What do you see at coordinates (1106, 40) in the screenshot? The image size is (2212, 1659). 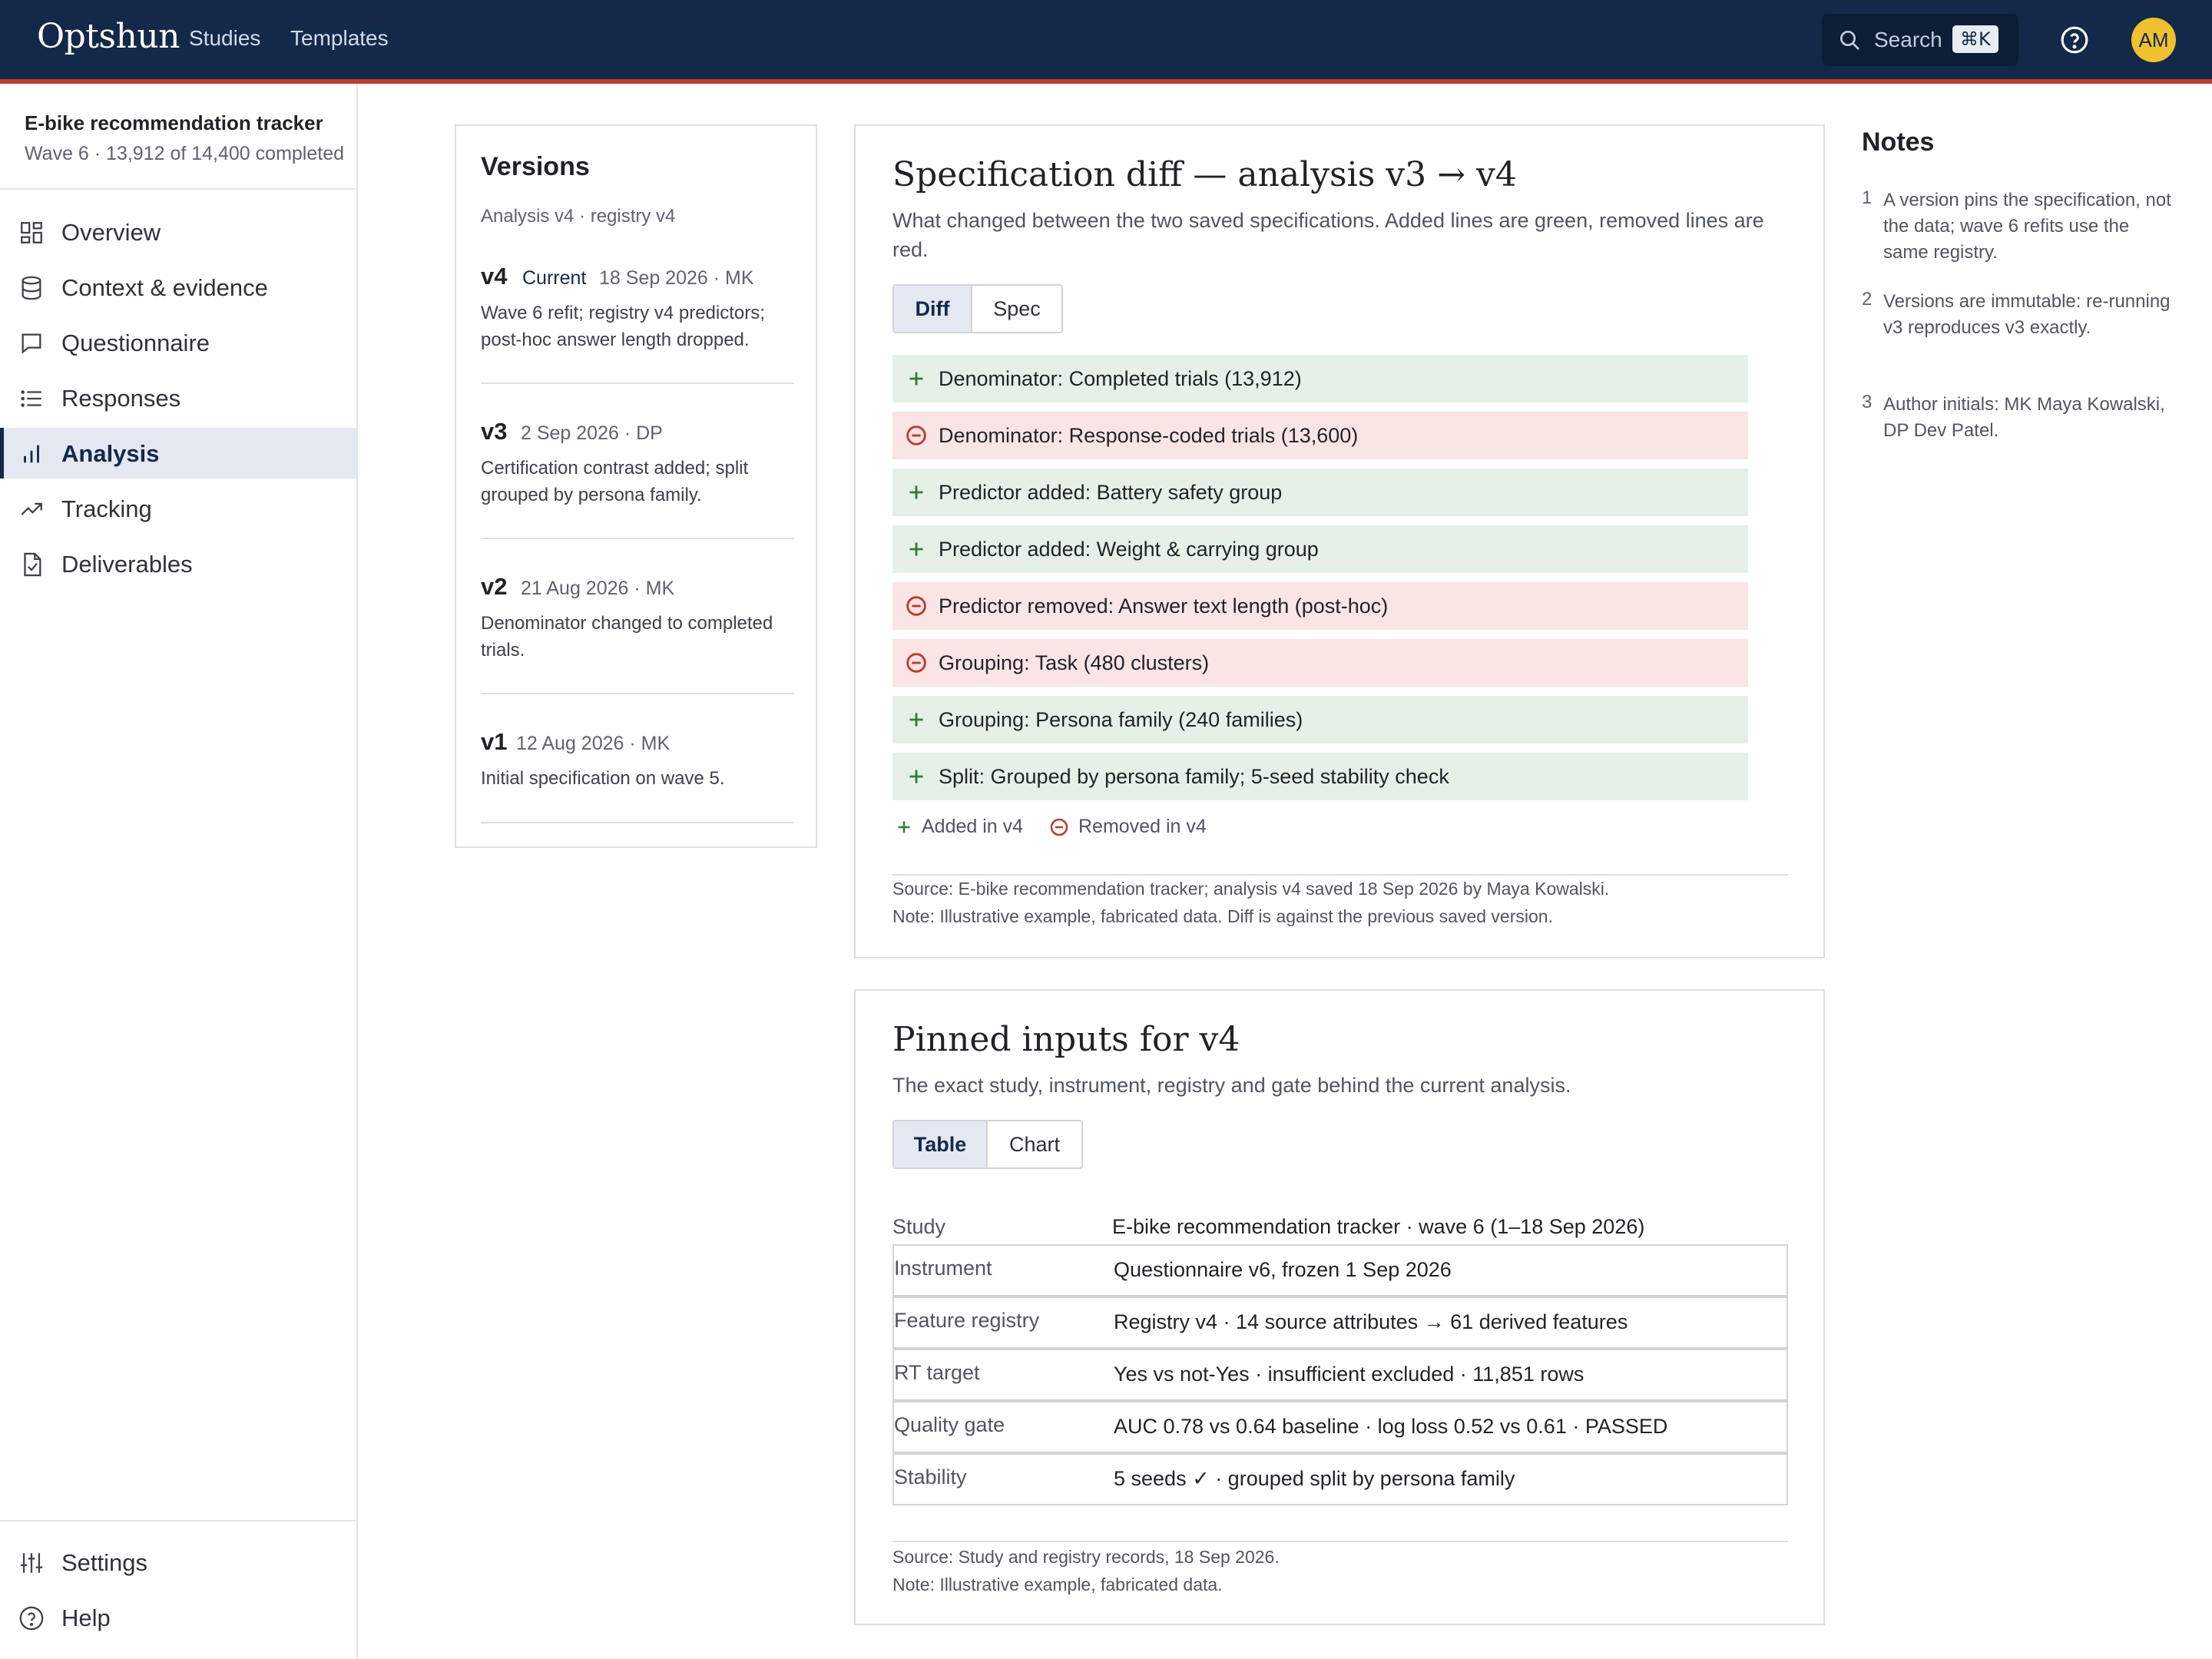 I see `top-bar: Optshun Studies Templates Search ⌘K AM` at bounding box center [1106, 40].